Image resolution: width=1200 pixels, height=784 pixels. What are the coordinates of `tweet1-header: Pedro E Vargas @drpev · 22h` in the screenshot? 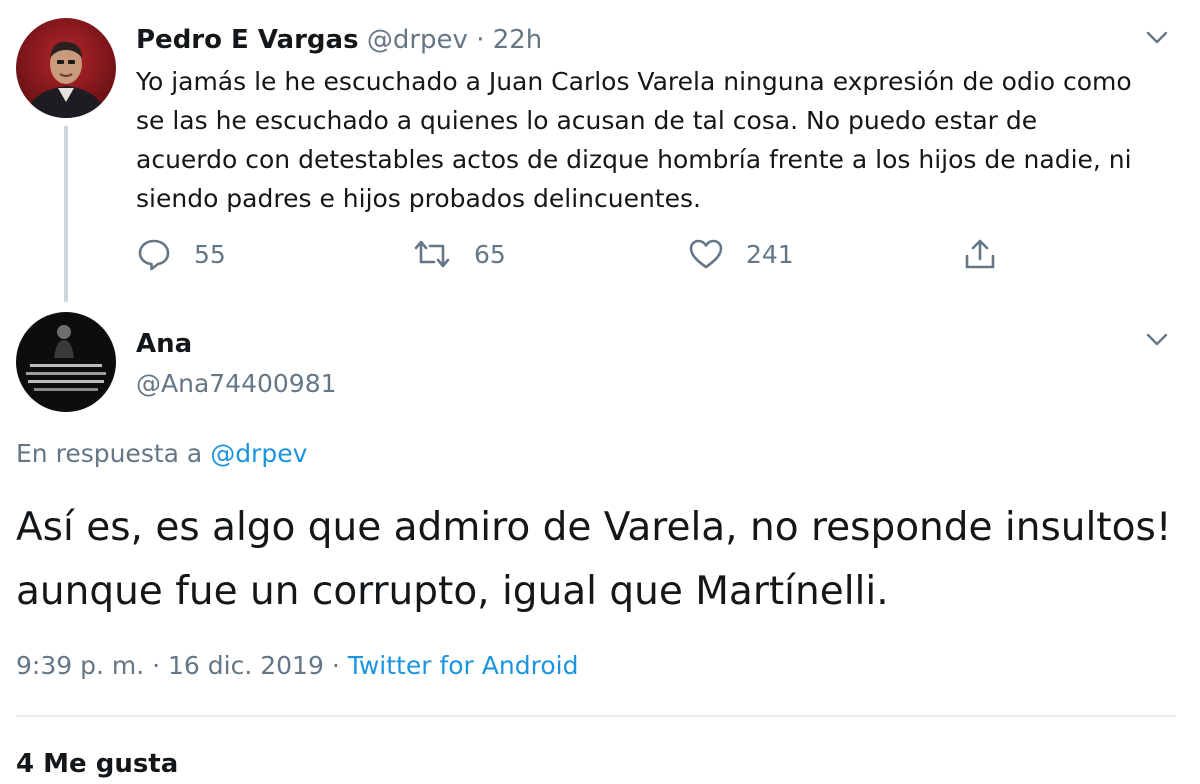 It's located at (339, 40).